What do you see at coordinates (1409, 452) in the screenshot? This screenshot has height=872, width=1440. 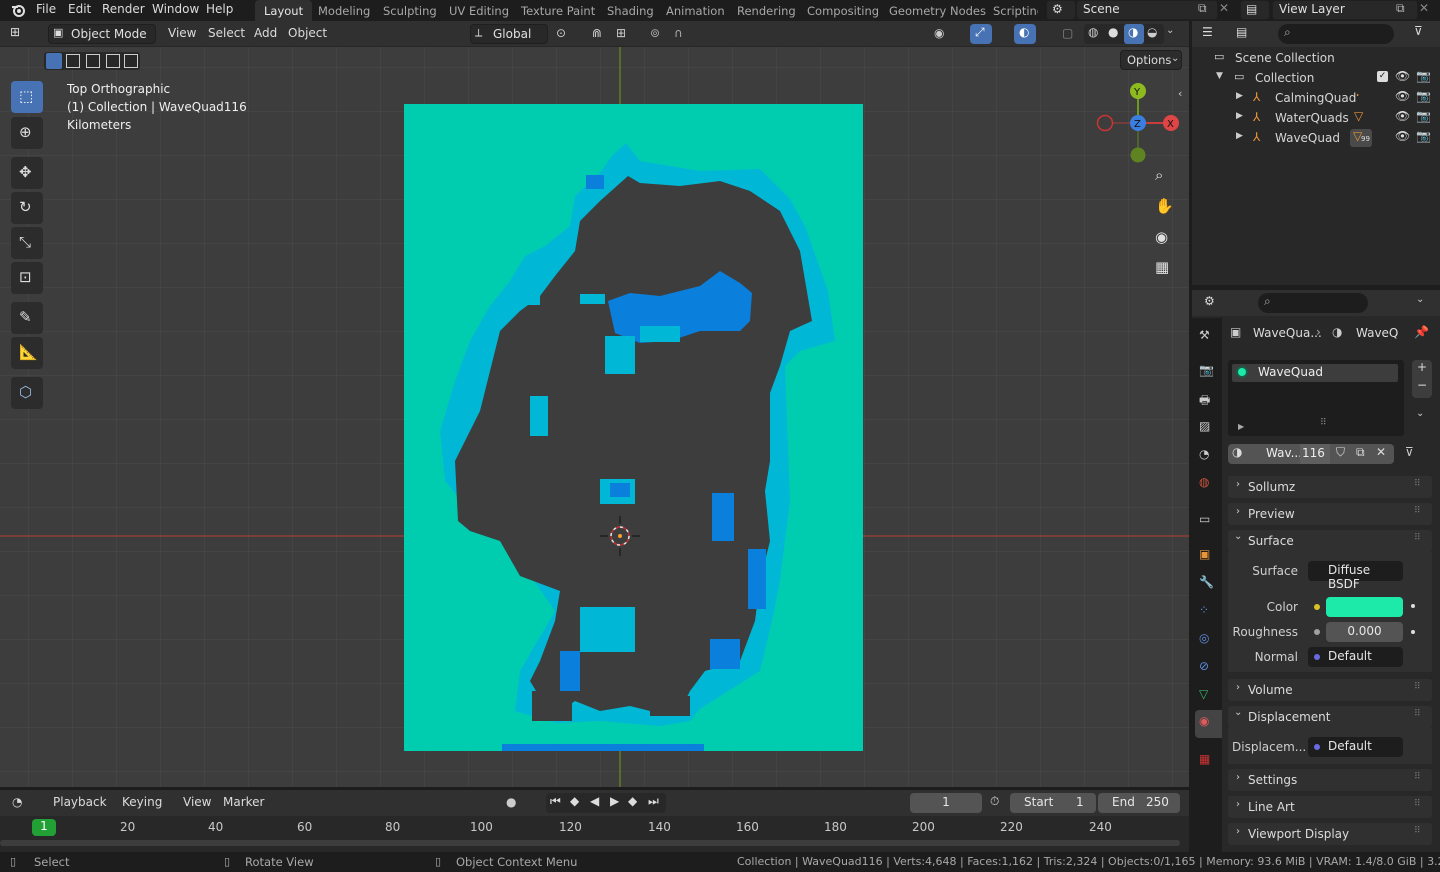 I see `link-type-icon: ⊽` at bounding box center [1409, 452].